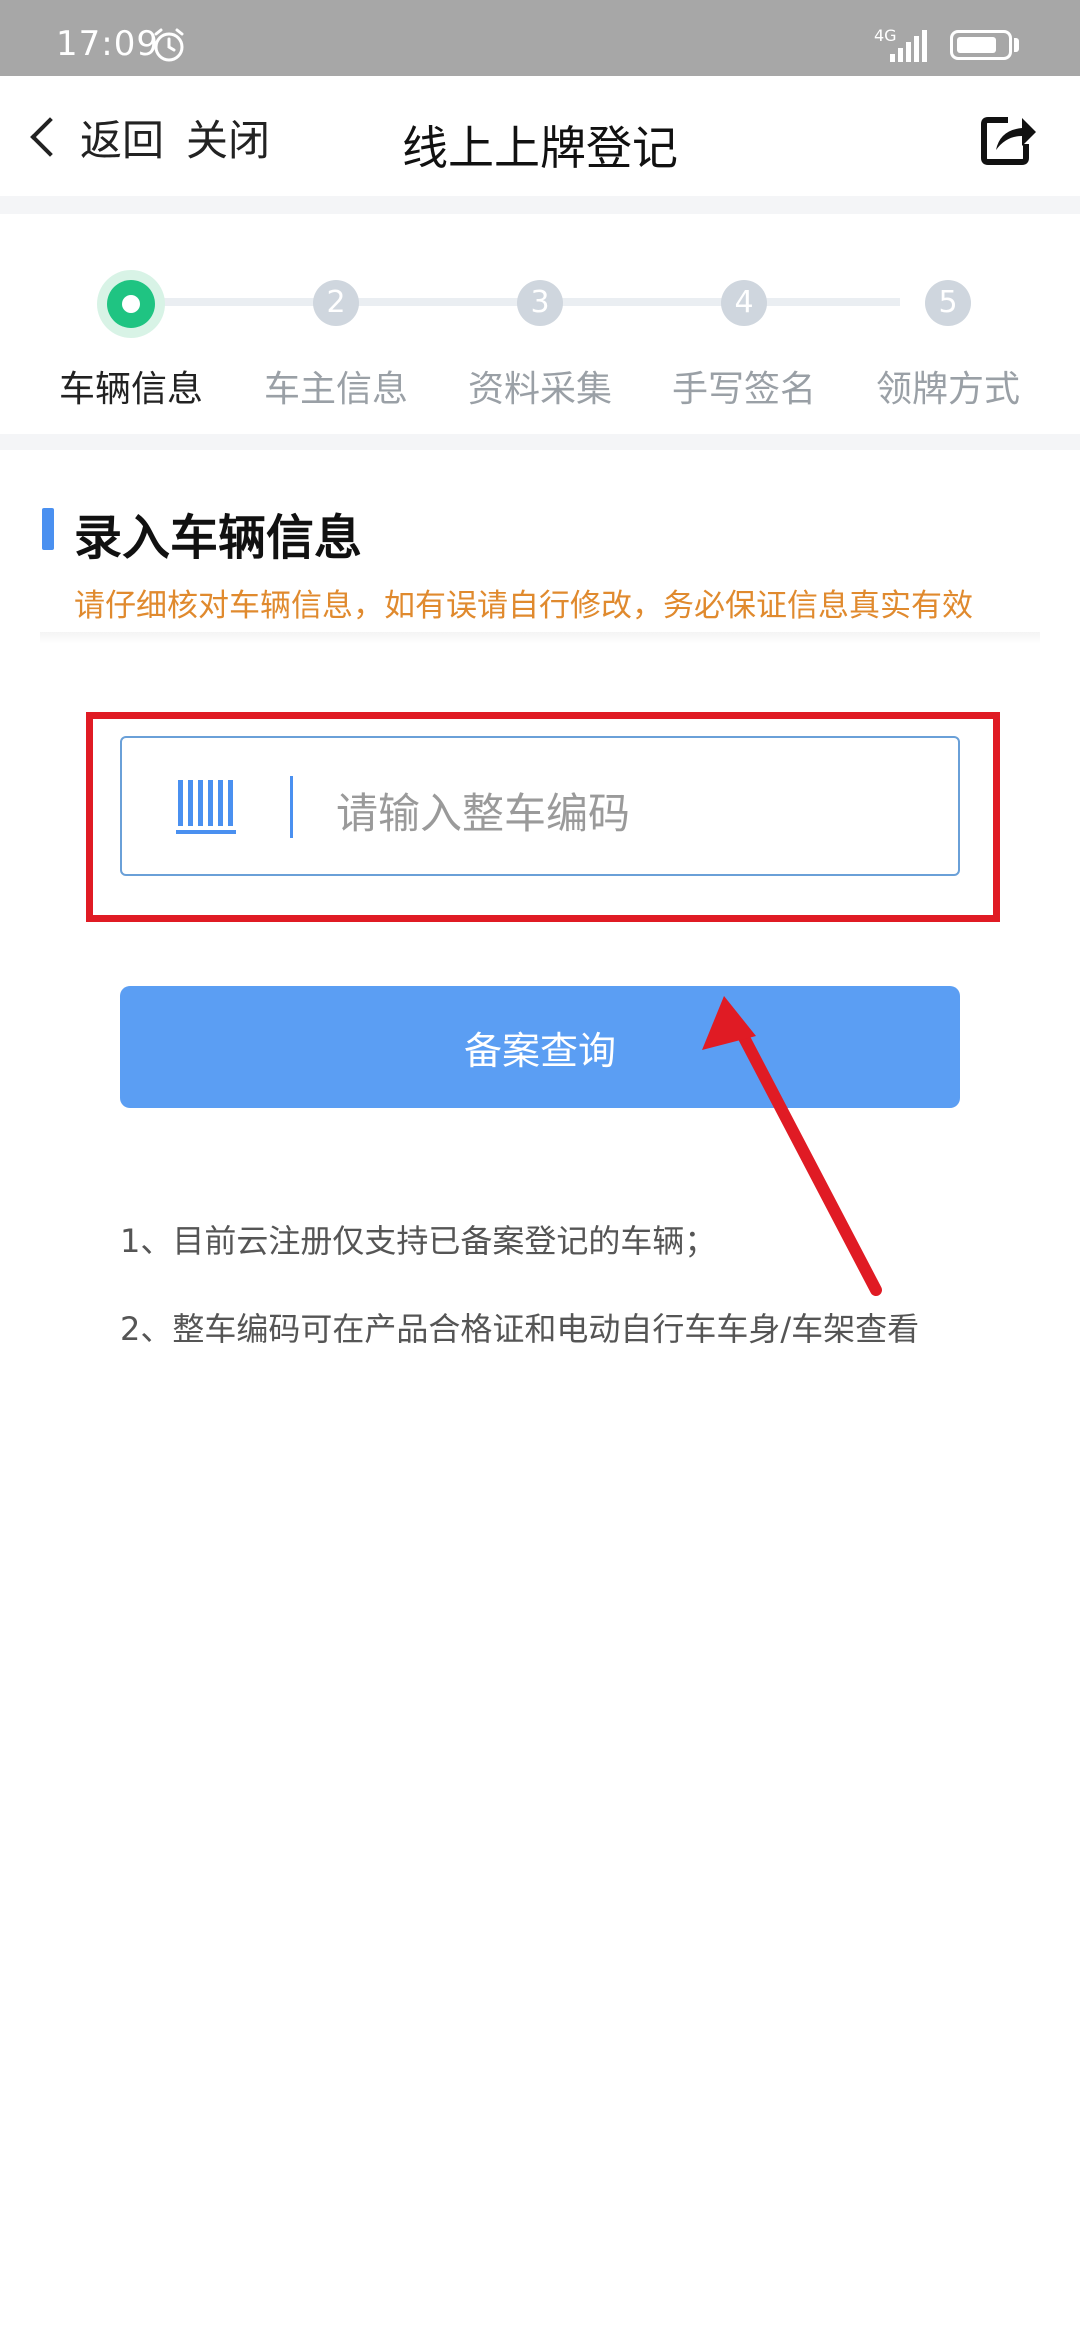  Describe the element at coordinates (523, 606) in the screenshot. I see `section-hint: 请仔细核对车辆信息，如有误请自行修改，务必保证信息真实有效` at that location.